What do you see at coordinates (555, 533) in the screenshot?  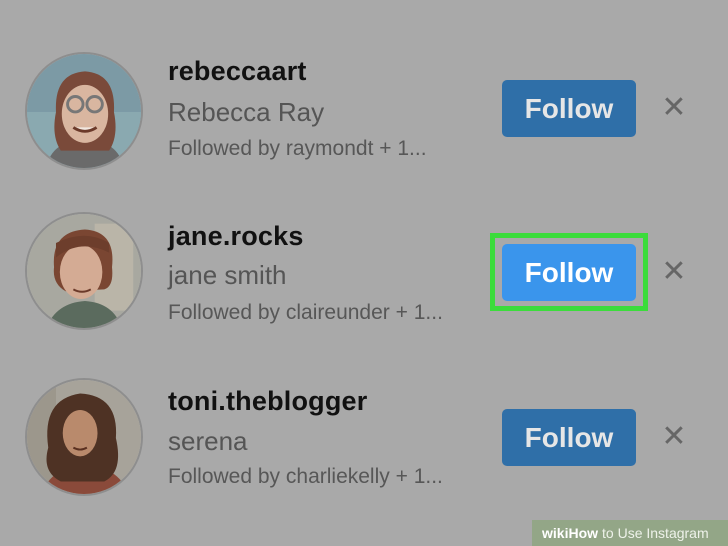 I see `watermark-wiki: wiki` at bounding box center [555, 533].